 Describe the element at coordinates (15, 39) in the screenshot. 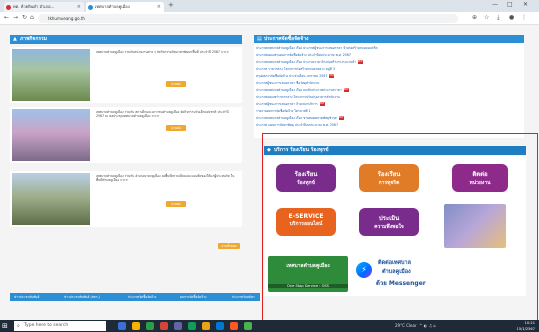

I see `home-icon: ▲` at that location.